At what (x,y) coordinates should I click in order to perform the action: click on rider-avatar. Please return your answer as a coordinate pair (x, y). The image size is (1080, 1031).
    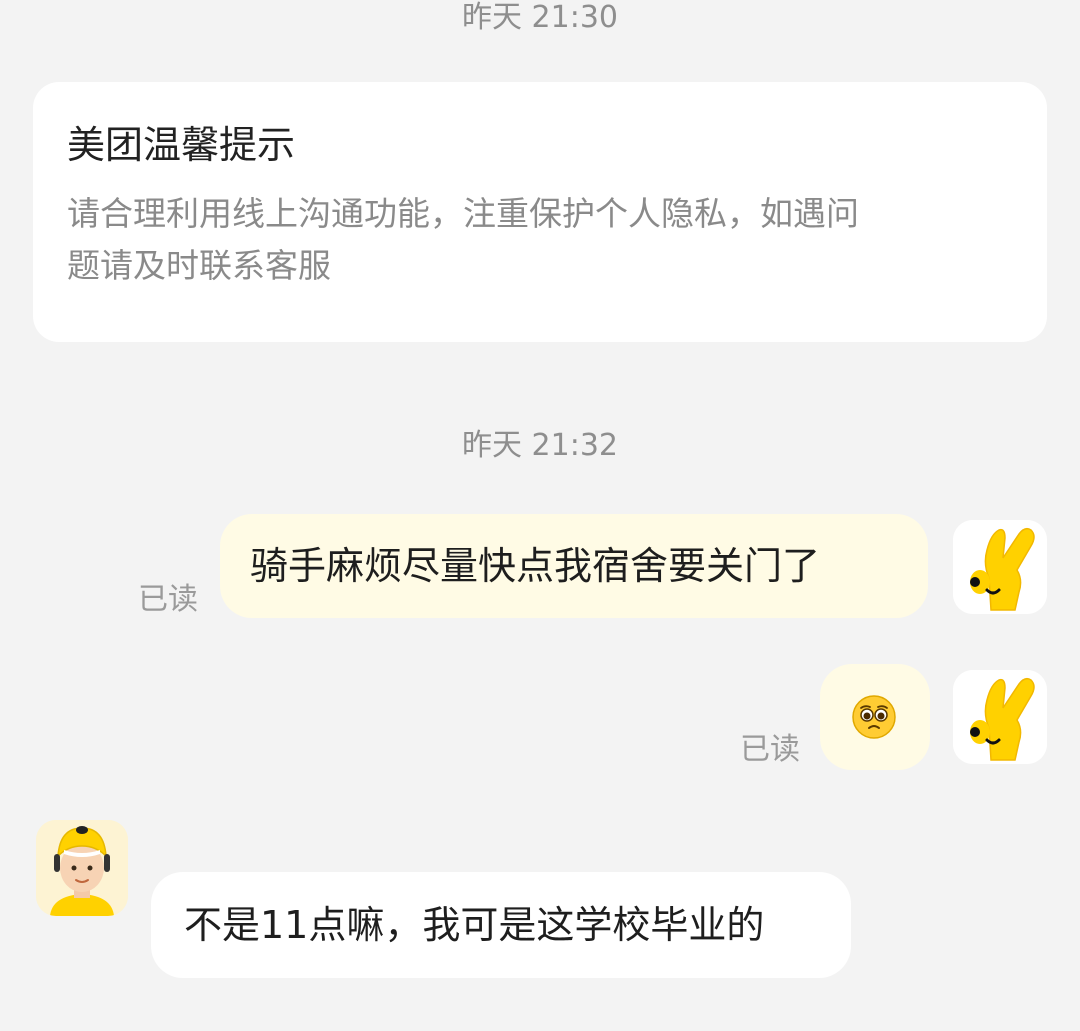
    Looking at the image, I should click on (82, 868).